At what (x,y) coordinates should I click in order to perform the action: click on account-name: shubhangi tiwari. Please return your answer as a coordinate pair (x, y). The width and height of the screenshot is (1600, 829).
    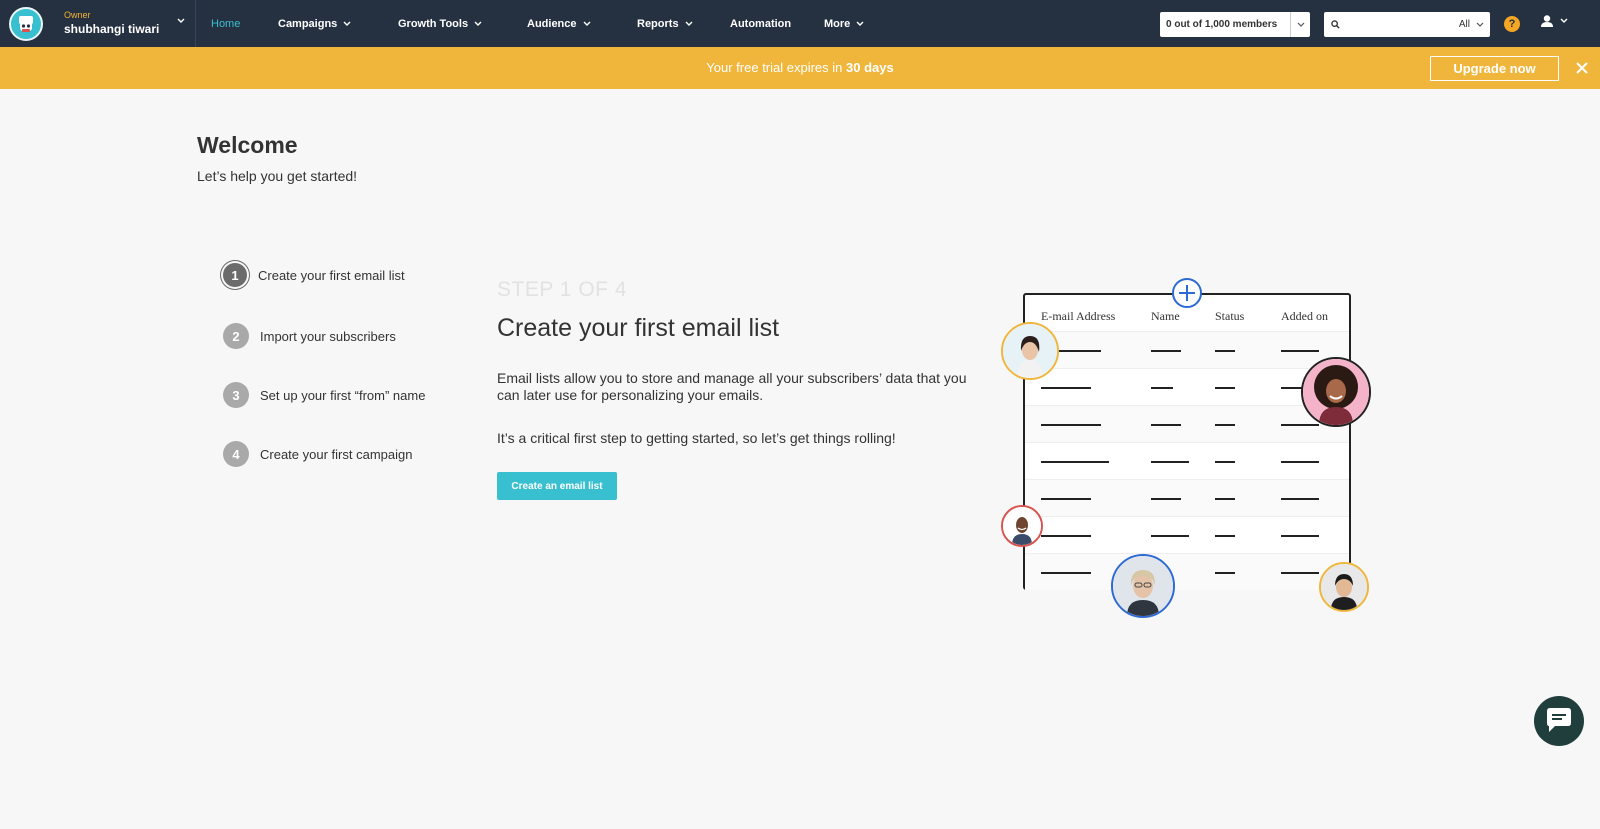
    Looking at the image, I should click on (112, 29).